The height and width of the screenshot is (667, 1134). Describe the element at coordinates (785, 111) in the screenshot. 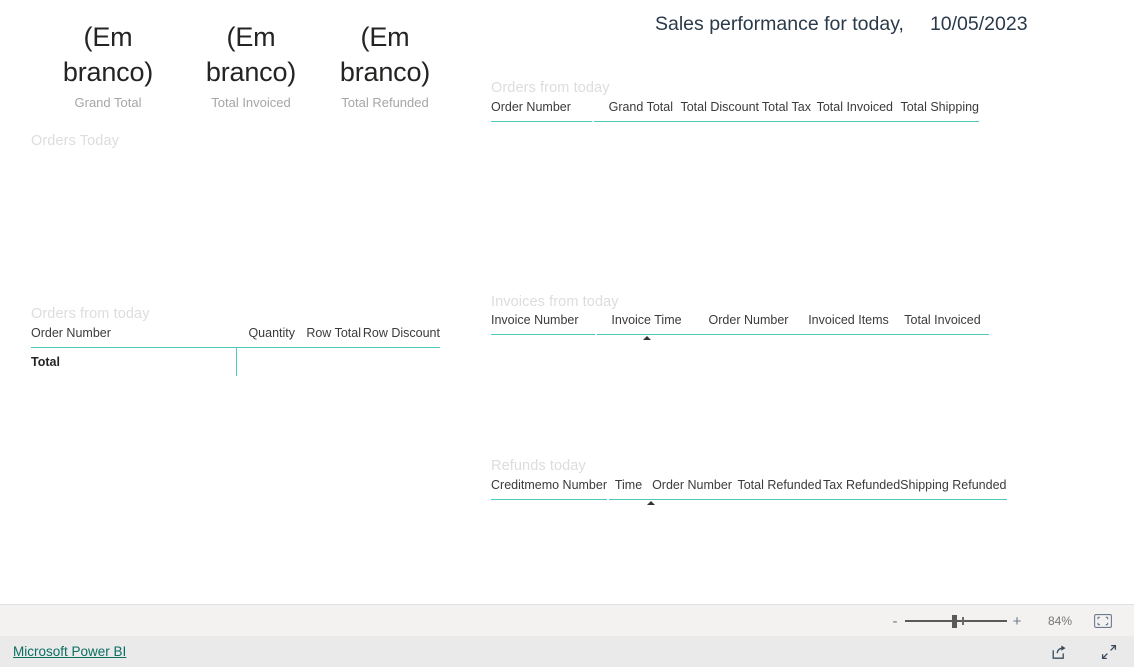

I see `column-header-total-tax: Total Tax` at that location.